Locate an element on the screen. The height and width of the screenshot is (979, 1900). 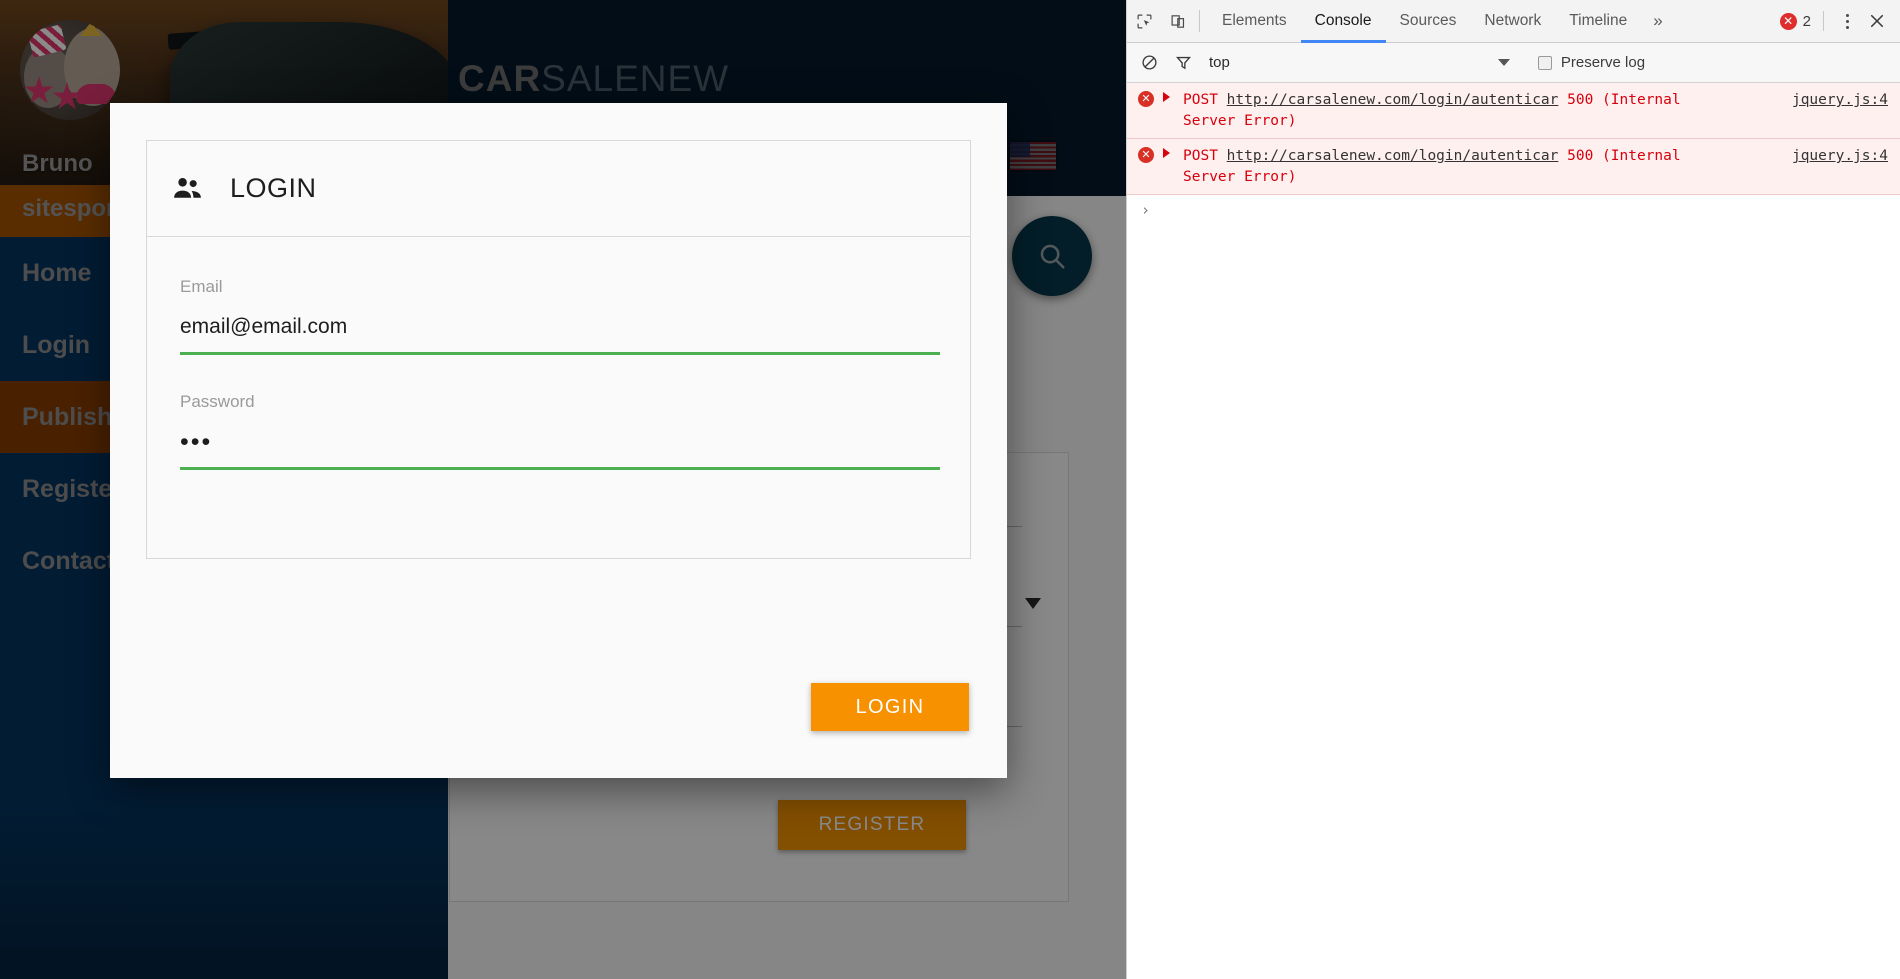
tab-console: Console is located at coordinates (1343, 21).